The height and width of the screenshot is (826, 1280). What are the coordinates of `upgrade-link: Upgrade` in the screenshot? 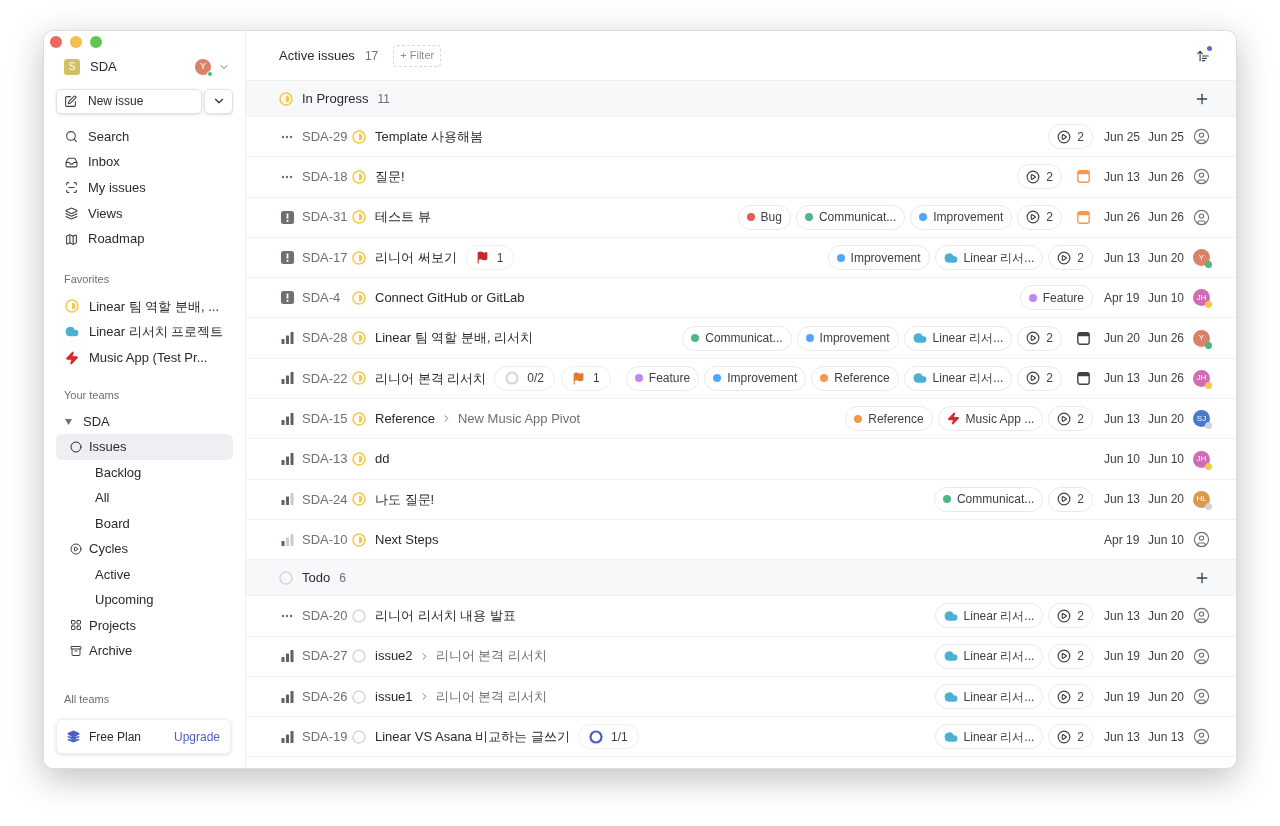 It's located at (196, 736).